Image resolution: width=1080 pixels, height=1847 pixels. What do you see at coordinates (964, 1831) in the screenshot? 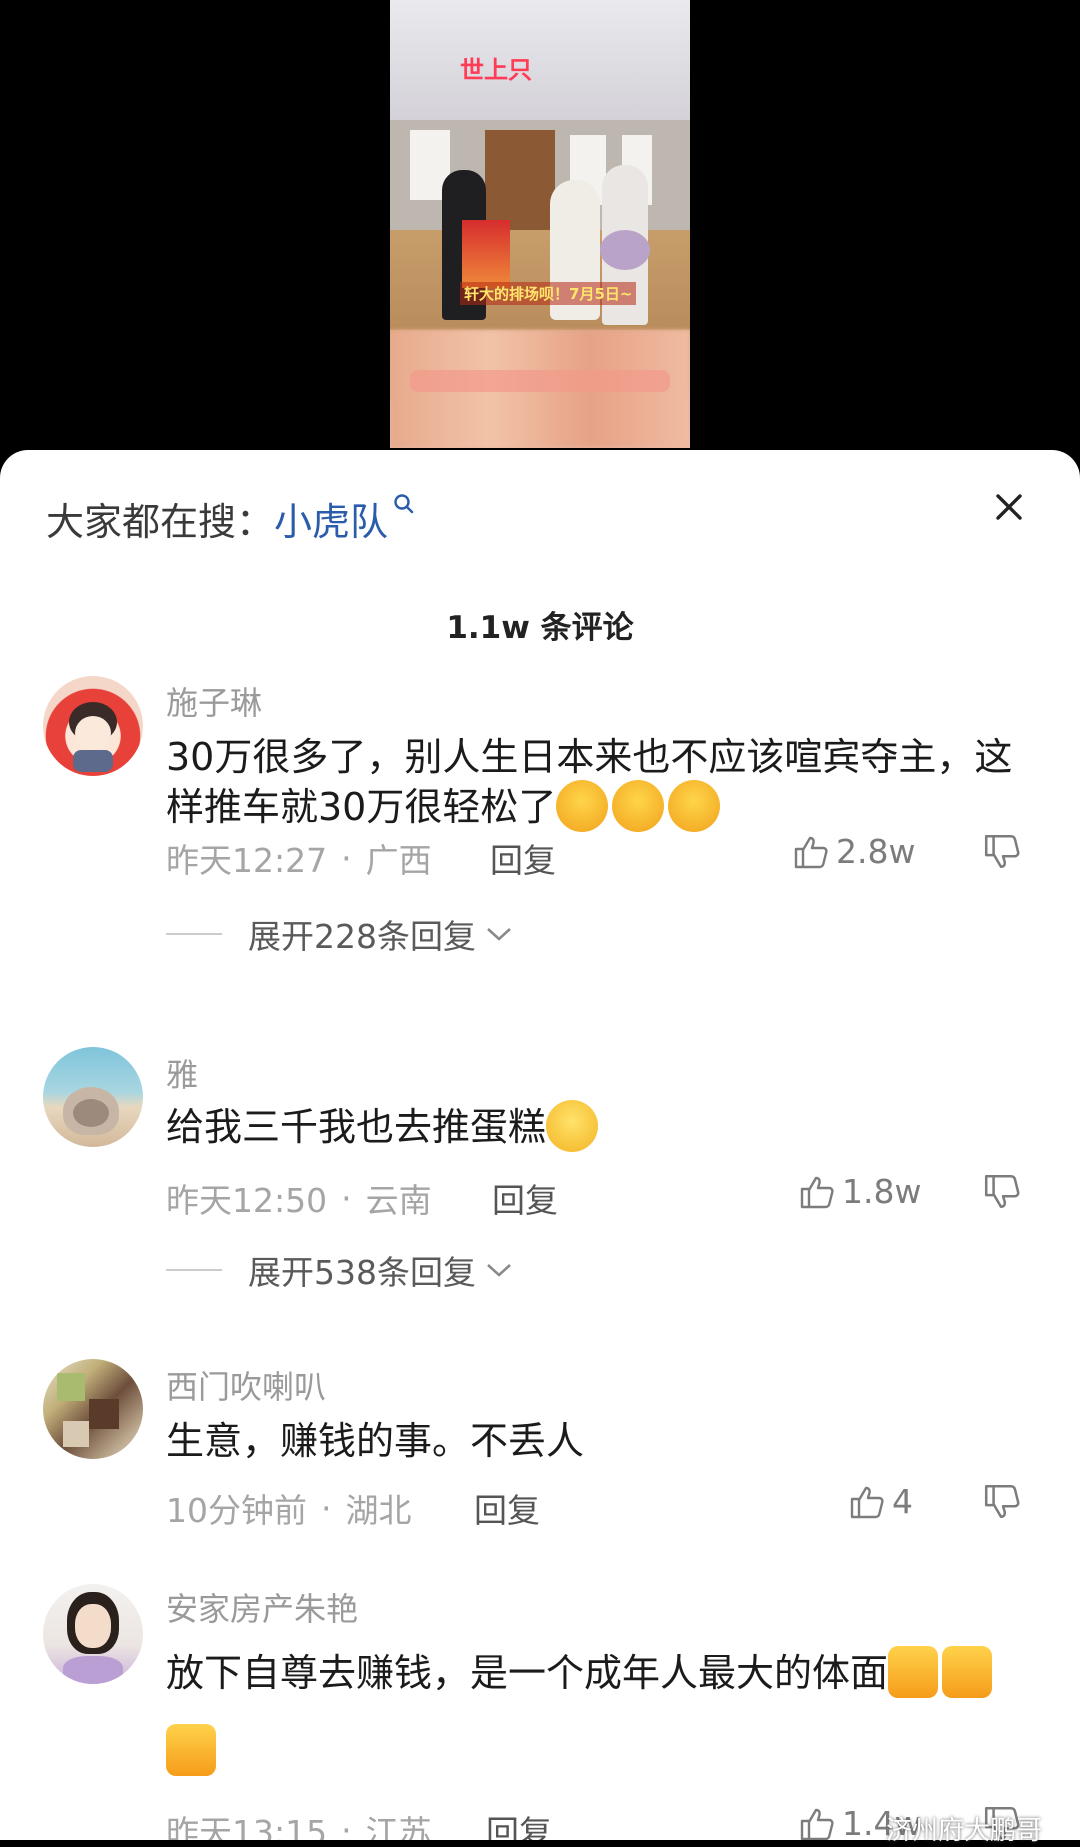
I see `watermark: 济州府大鹏哥` at bounding box center [964, 1831].